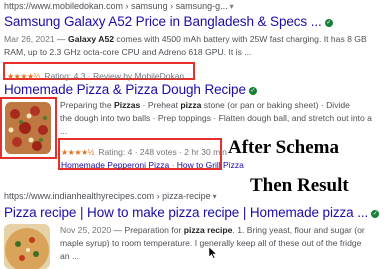 This screenshot has width=390, height=269. Describe the element at coordinates (299, 185) in the screenshot. I see `annotation-then-result: Then Result` at that location.